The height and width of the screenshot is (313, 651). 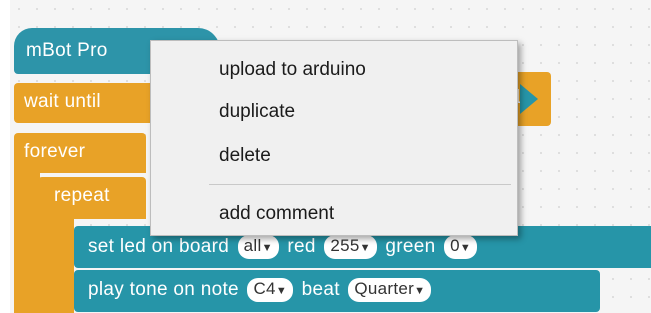 What do you see at coordinates (529, 99) in the screenshot?
I see `condition-arrow-icon` at bounding box center [529, 99].